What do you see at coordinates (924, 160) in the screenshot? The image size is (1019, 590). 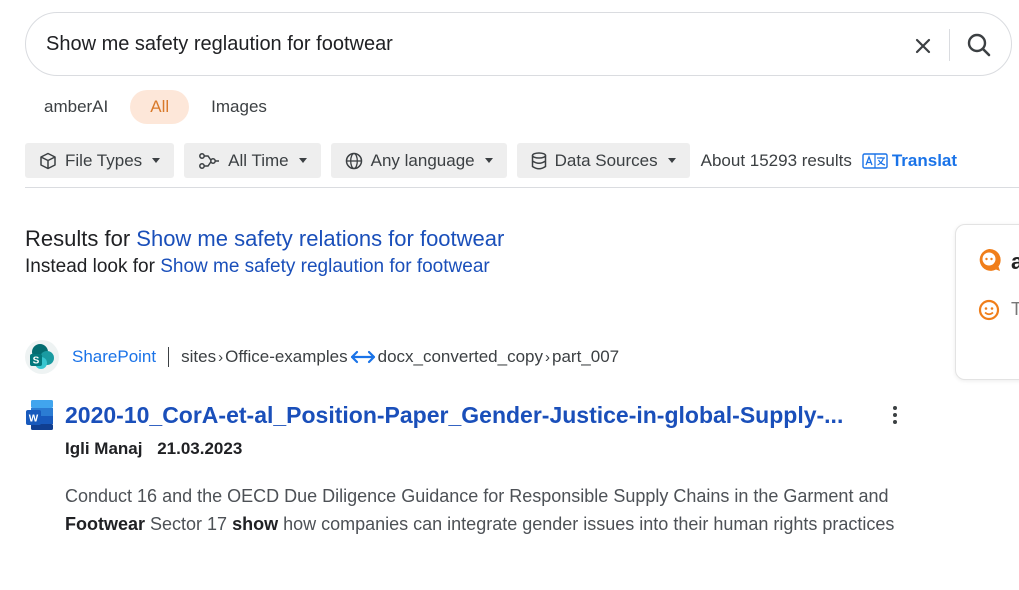 I see `translate-label: Translat` at bounding box center [924, 160].